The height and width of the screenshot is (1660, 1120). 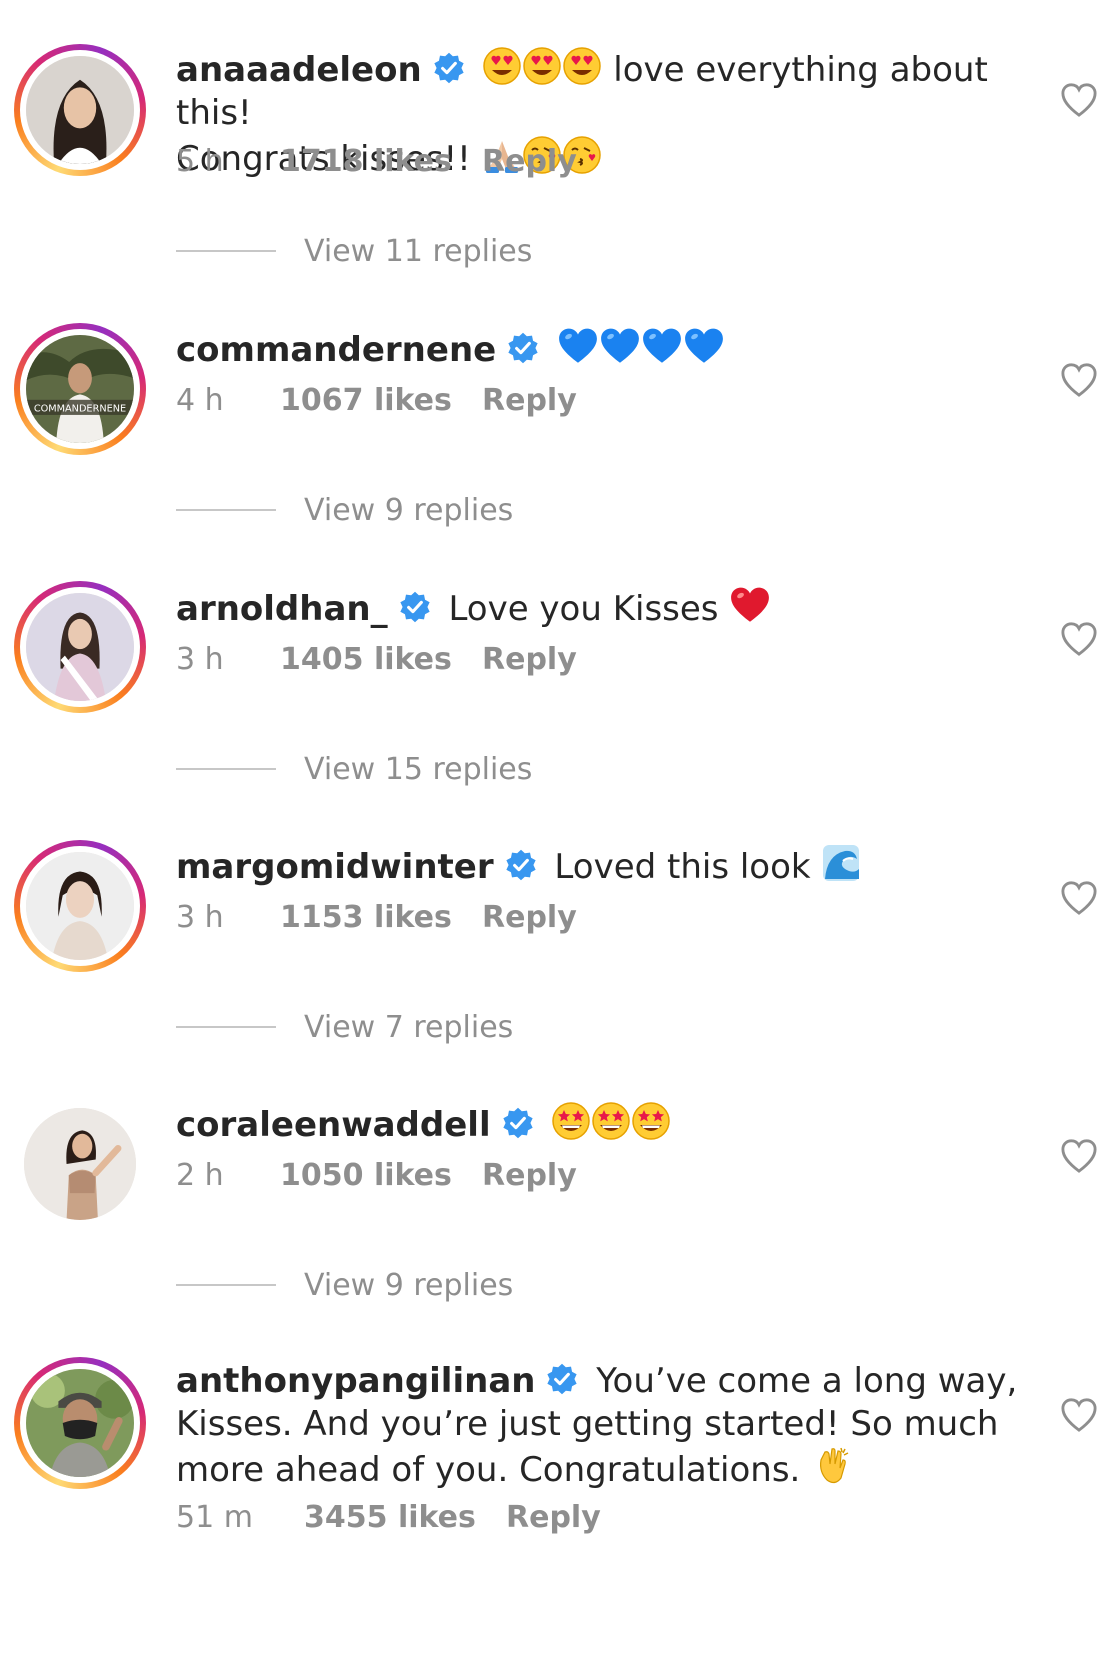 What do you see at coordinates (80, 409) in the screenshot?
I see `avatar-text: COMMANDERNENE` at bounding box center [80, 409].